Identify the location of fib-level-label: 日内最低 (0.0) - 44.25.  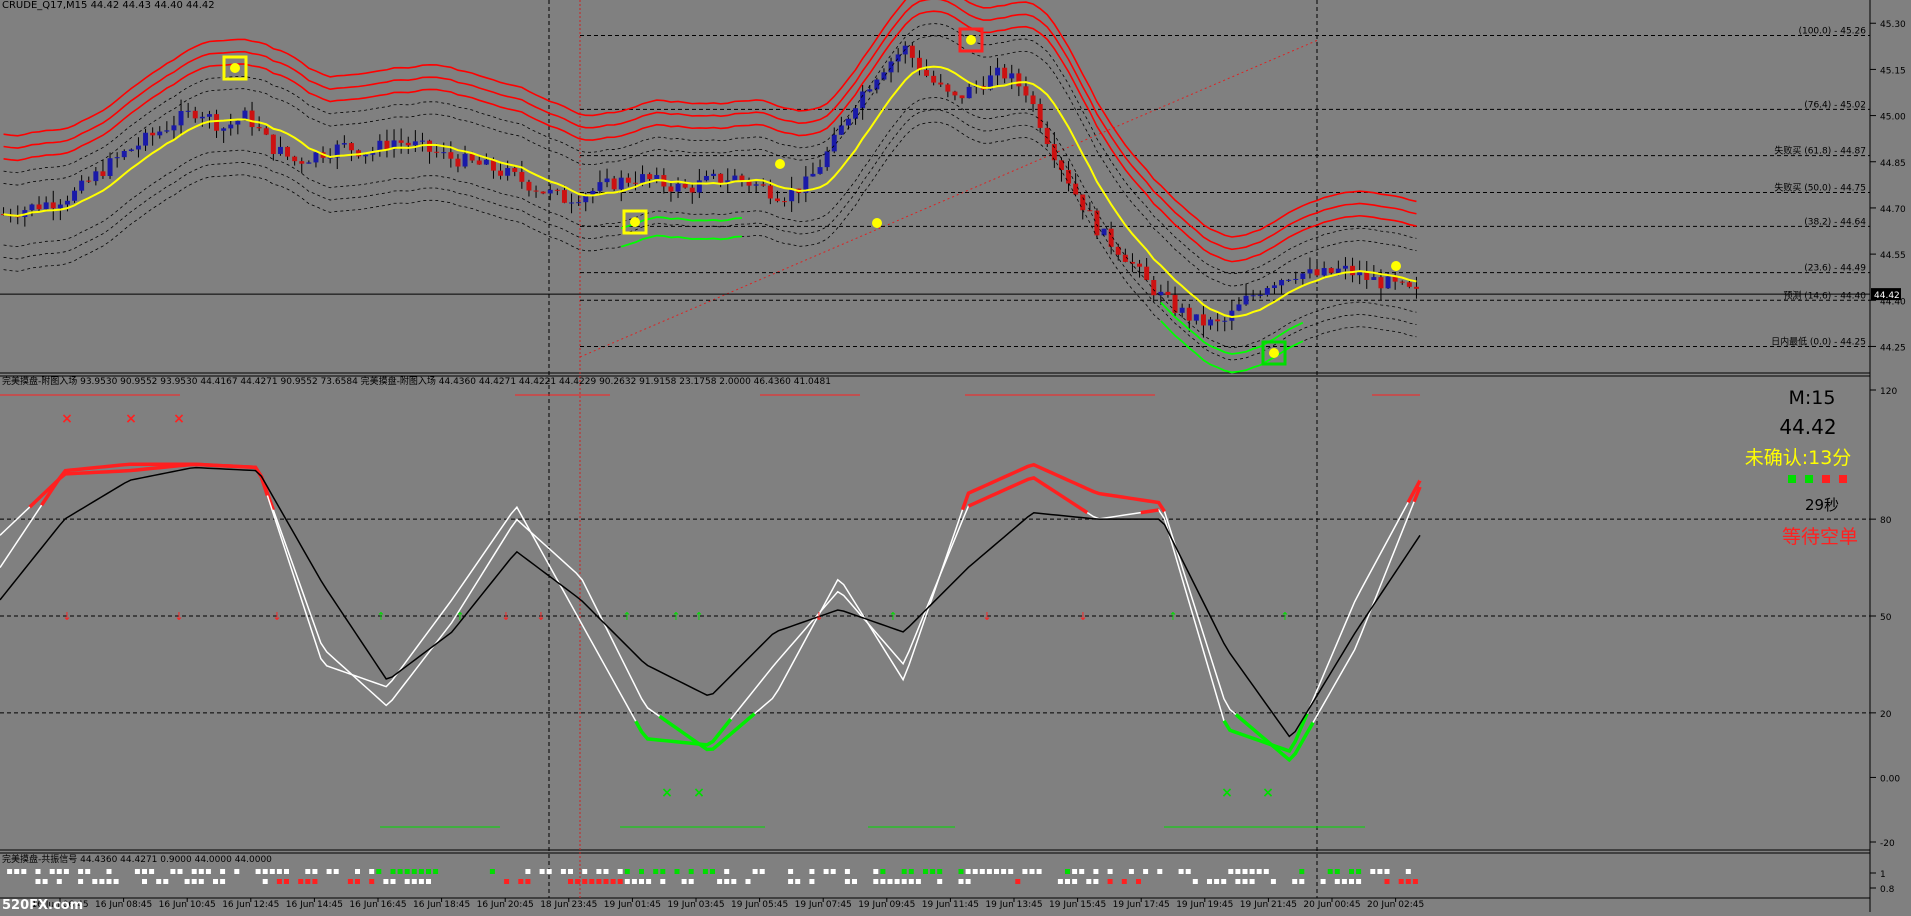
(1818, 341).